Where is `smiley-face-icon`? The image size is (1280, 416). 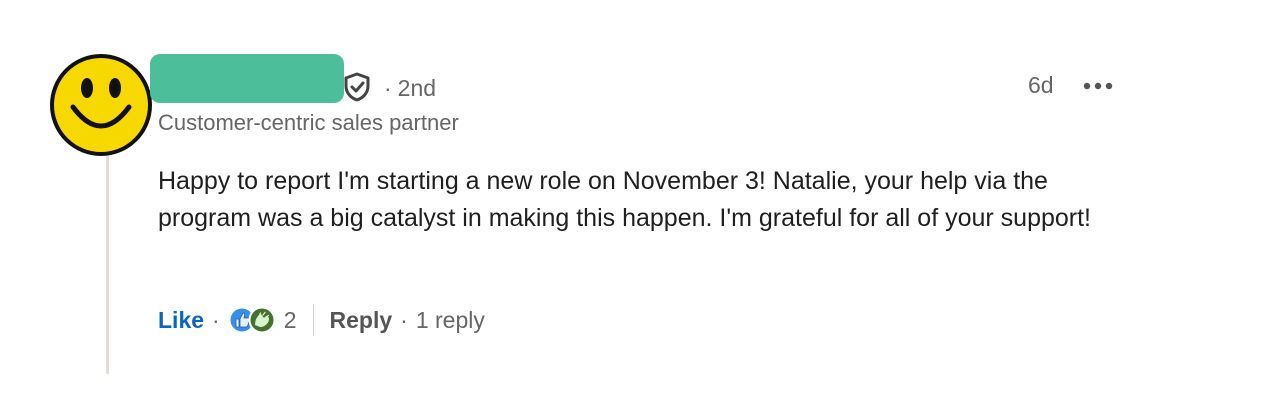
smiley-face-icon is located at coordinates (101, 105).